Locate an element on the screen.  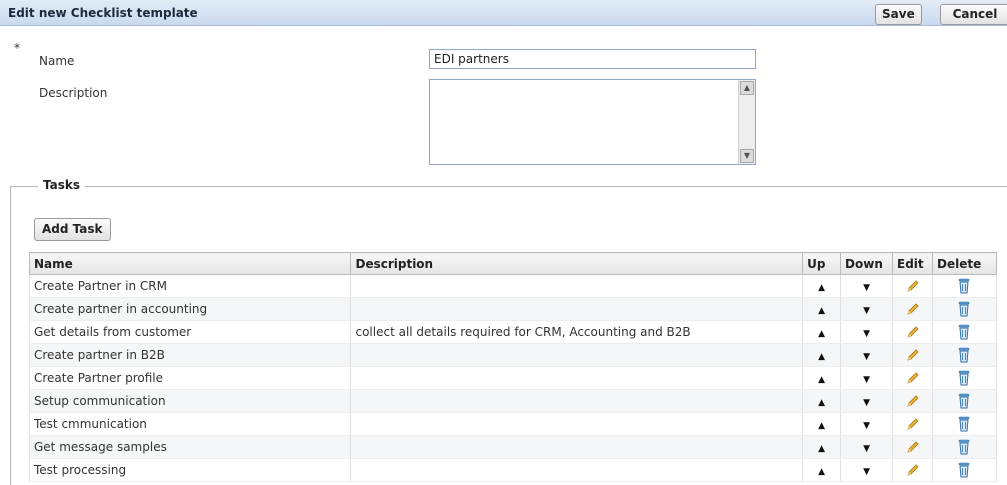
title-bar: Edit new Checklist template Save Cancel is located at coordinates (503, 13).